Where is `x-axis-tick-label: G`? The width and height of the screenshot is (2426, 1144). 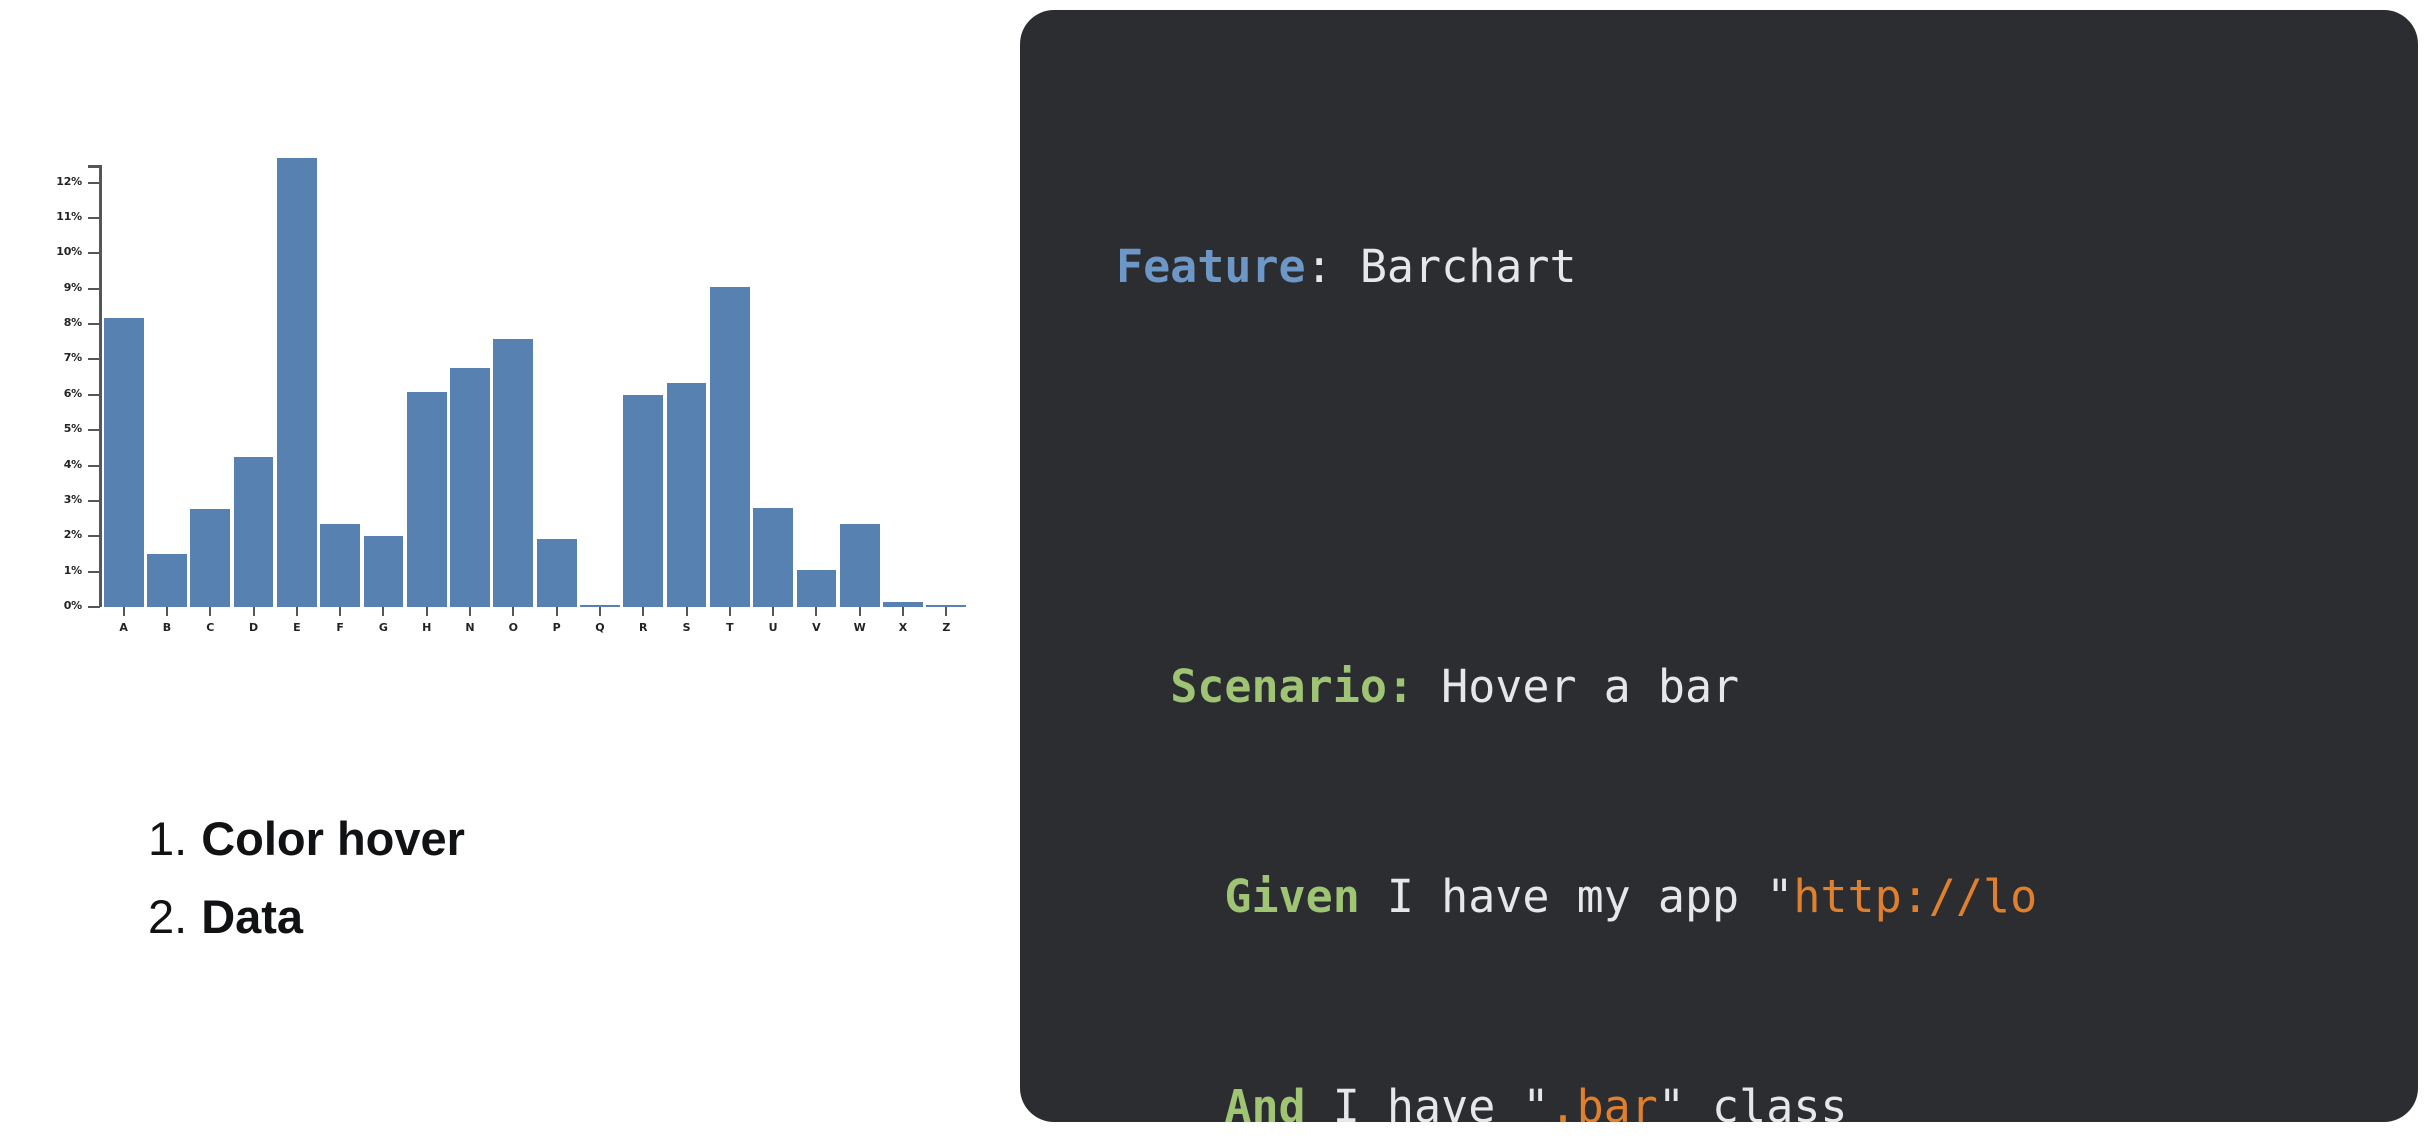
x-axis-tick-label: G is located at coordinates (383, 627).